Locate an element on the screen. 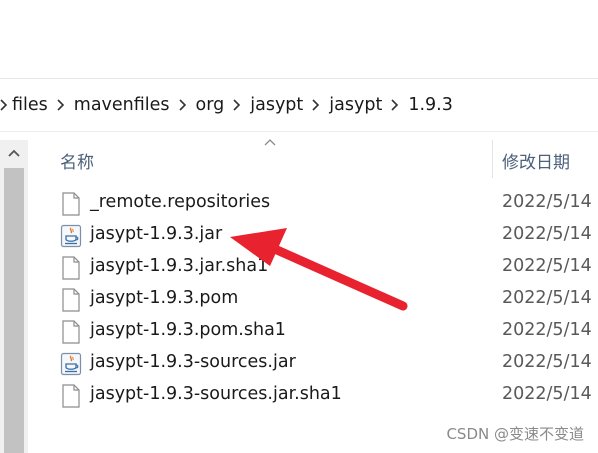 The height and width of the screenshot is (453, 598). file-row: jasypt-1.9.3.pom.sha1 2022/5/14 is located at coordinates (299, 331).